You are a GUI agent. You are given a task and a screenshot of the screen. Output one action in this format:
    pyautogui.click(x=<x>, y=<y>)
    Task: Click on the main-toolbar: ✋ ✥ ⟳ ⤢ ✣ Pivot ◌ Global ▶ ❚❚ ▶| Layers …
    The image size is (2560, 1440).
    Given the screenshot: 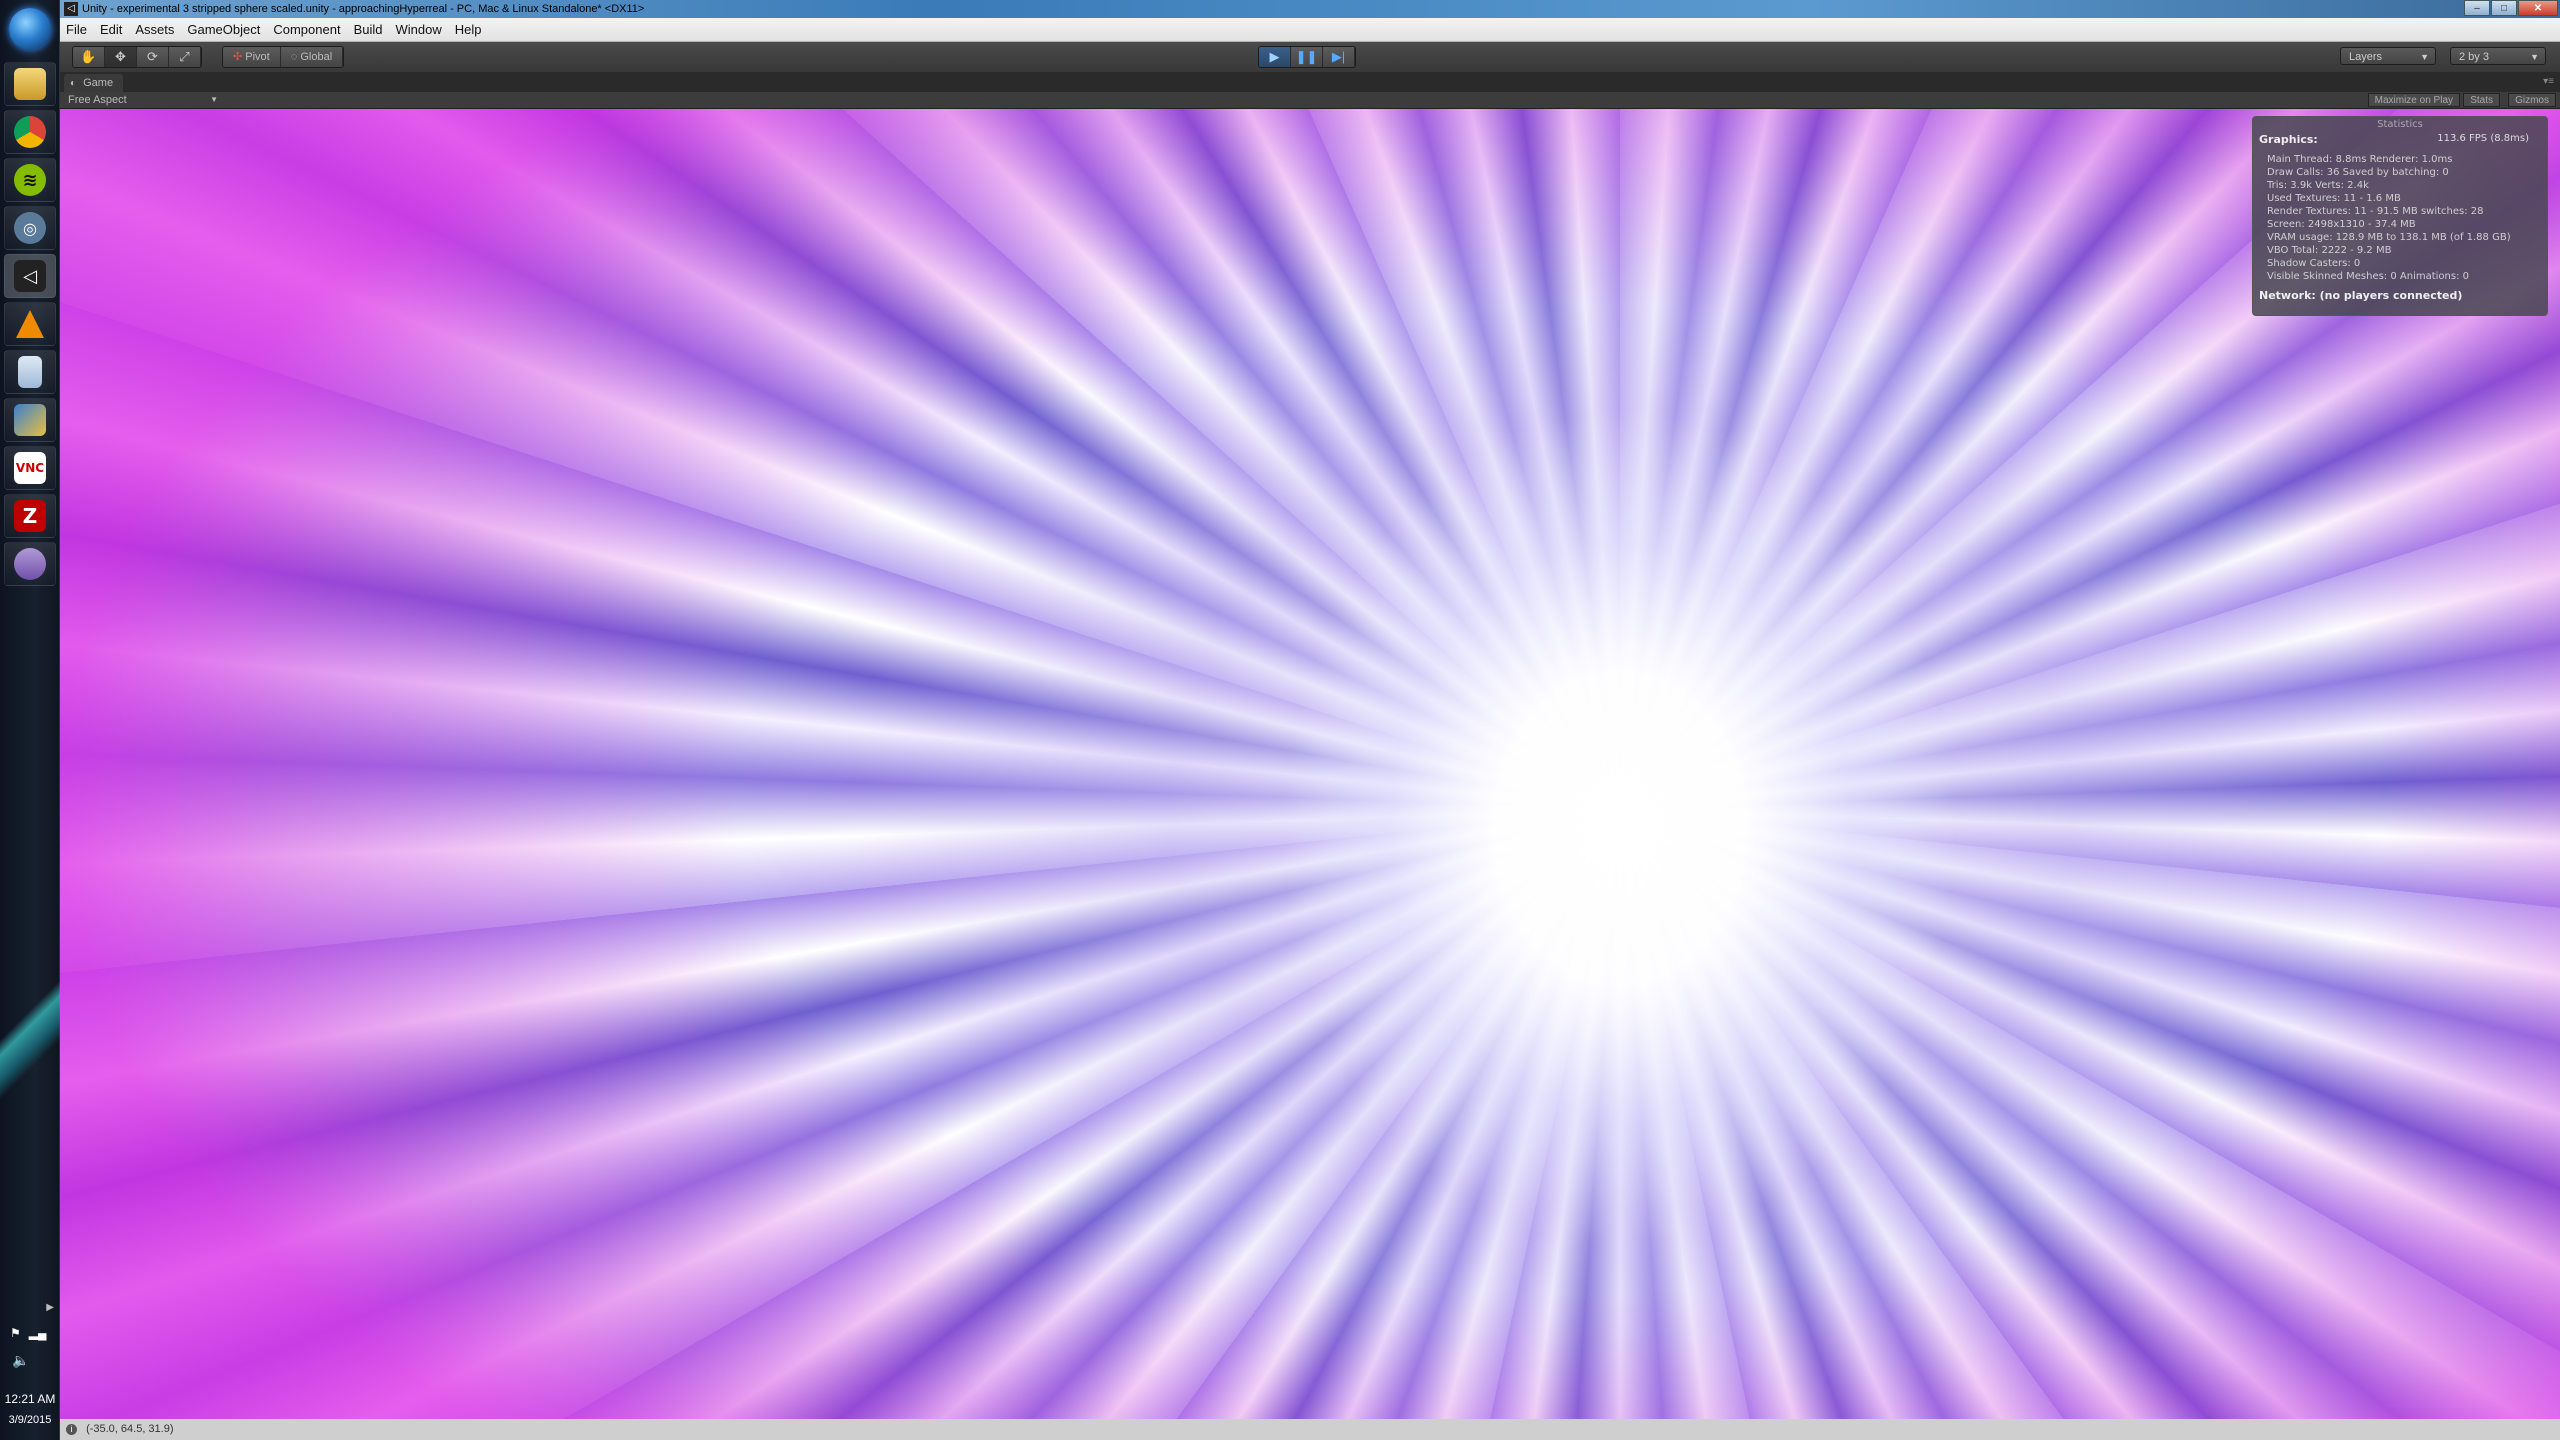 What is the action you would take?
    pyautogui.click(x=1310, y=57)
    